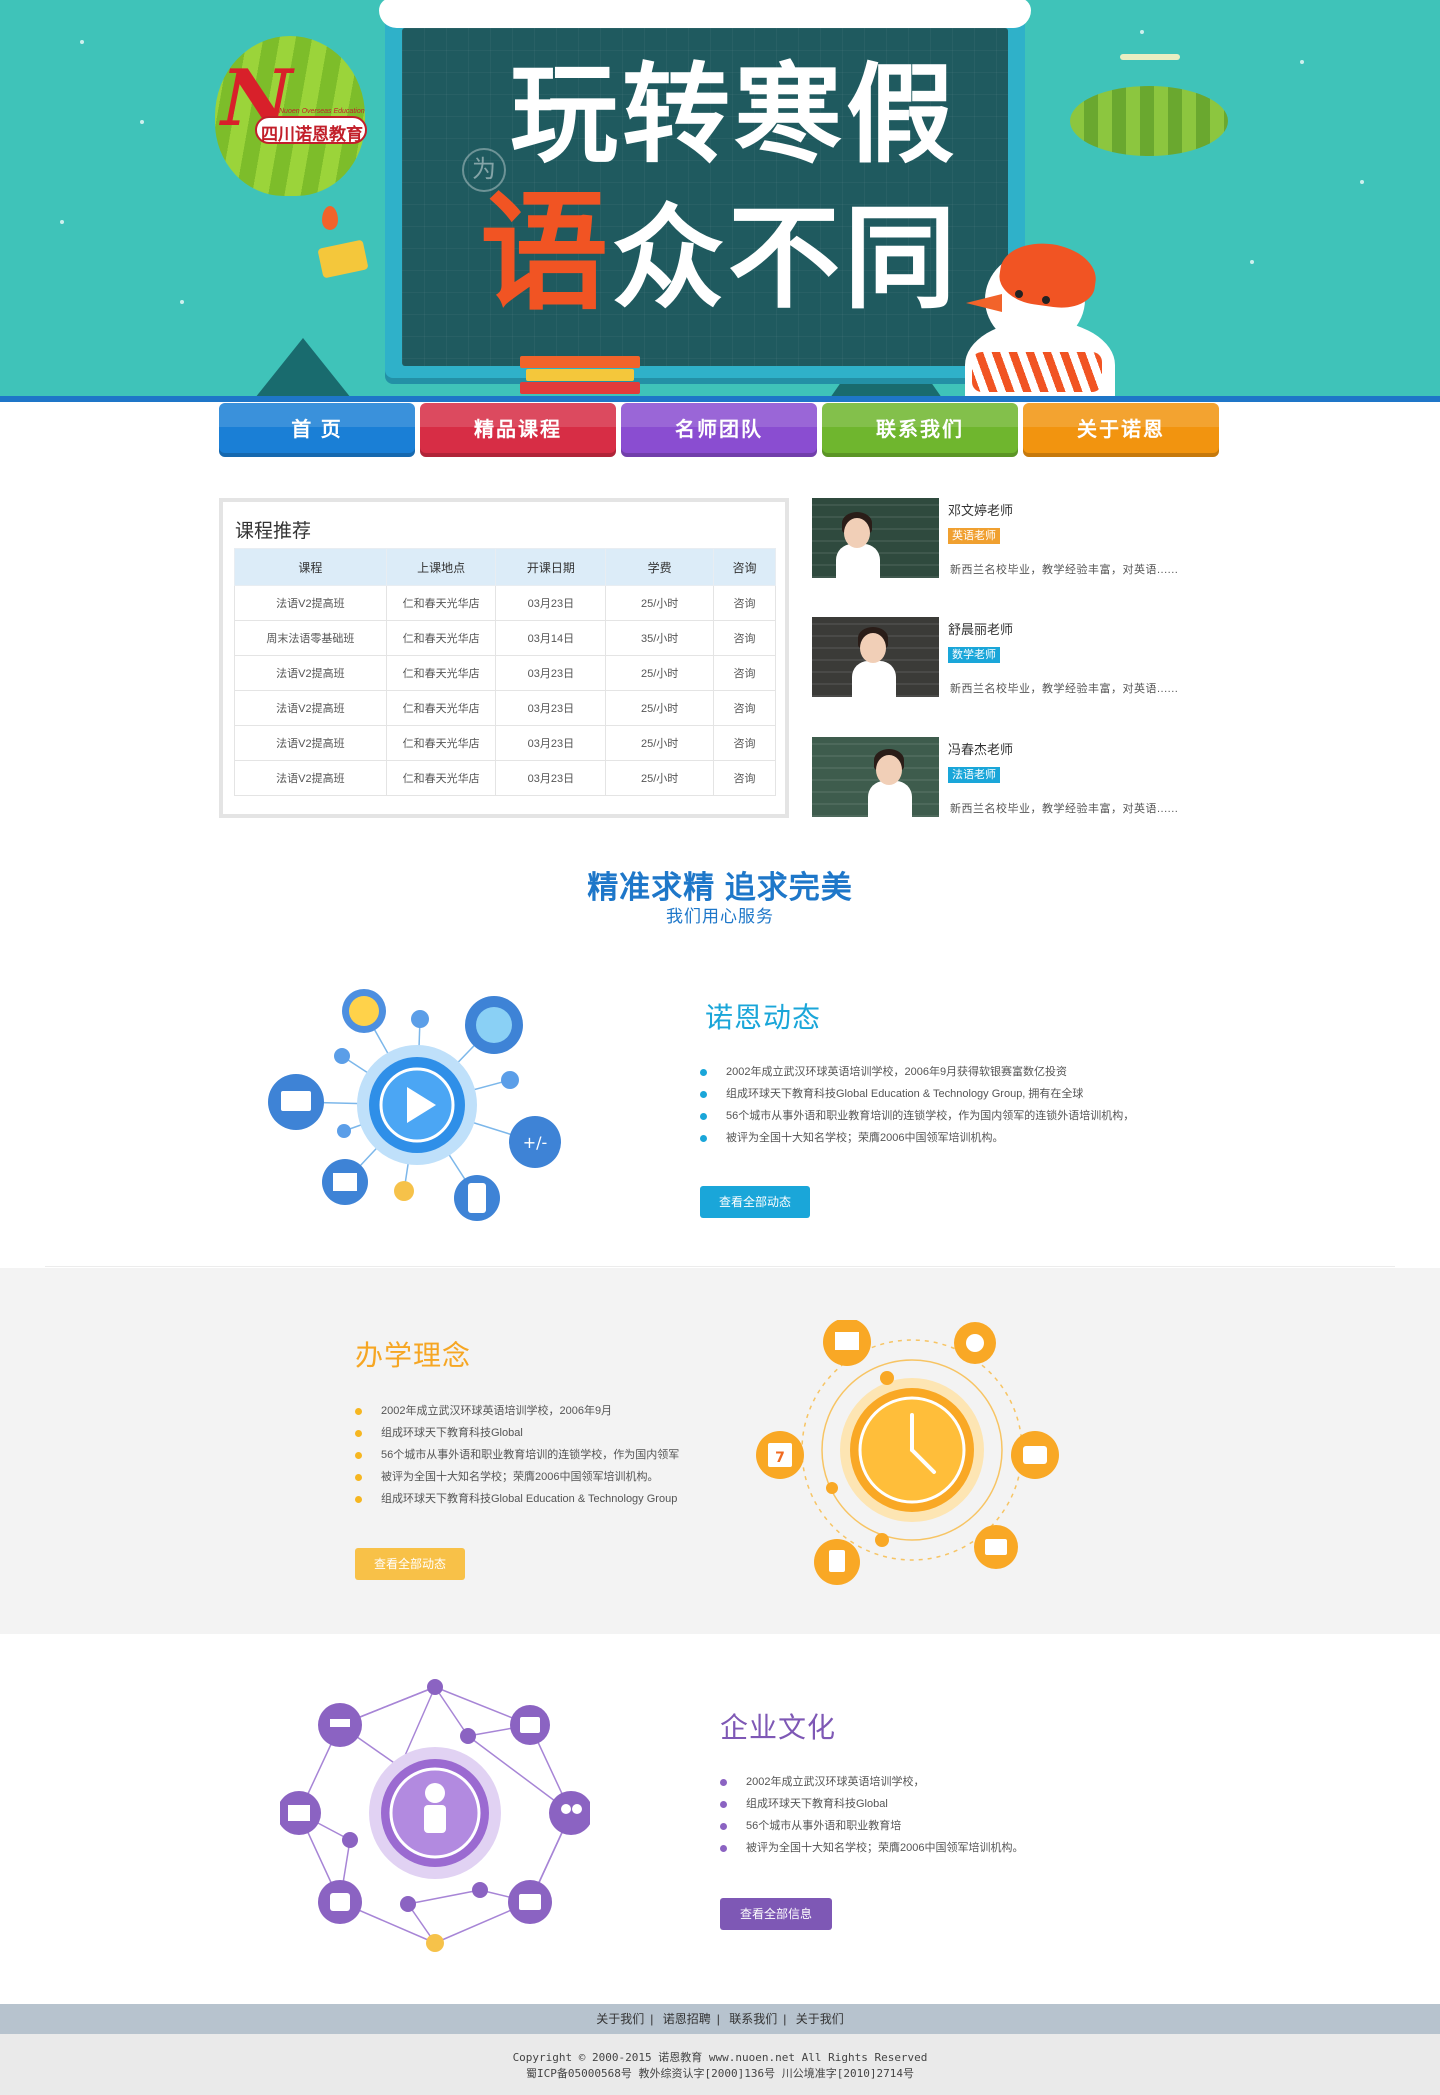 The height and width of the screenshot is (2095, 1440). I want to click on teacher-subject-badge: 英语老师, so click(974, 536).